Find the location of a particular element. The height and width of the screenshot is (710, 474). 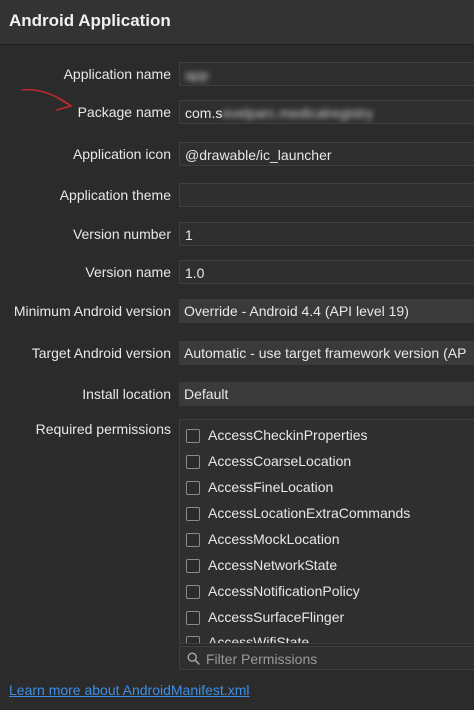

permission-label: AccessWifiState is located at coordinates (259, 639).